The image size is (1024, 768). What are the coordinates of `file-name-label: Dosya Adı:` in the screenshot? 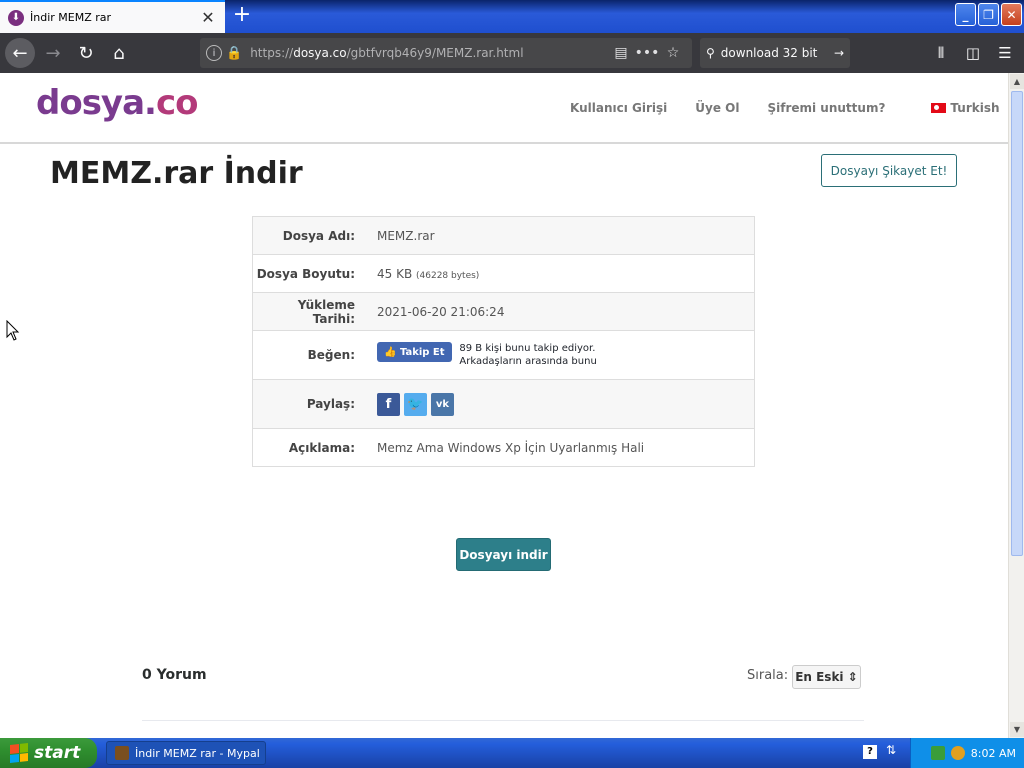 It's located at (318, 235).